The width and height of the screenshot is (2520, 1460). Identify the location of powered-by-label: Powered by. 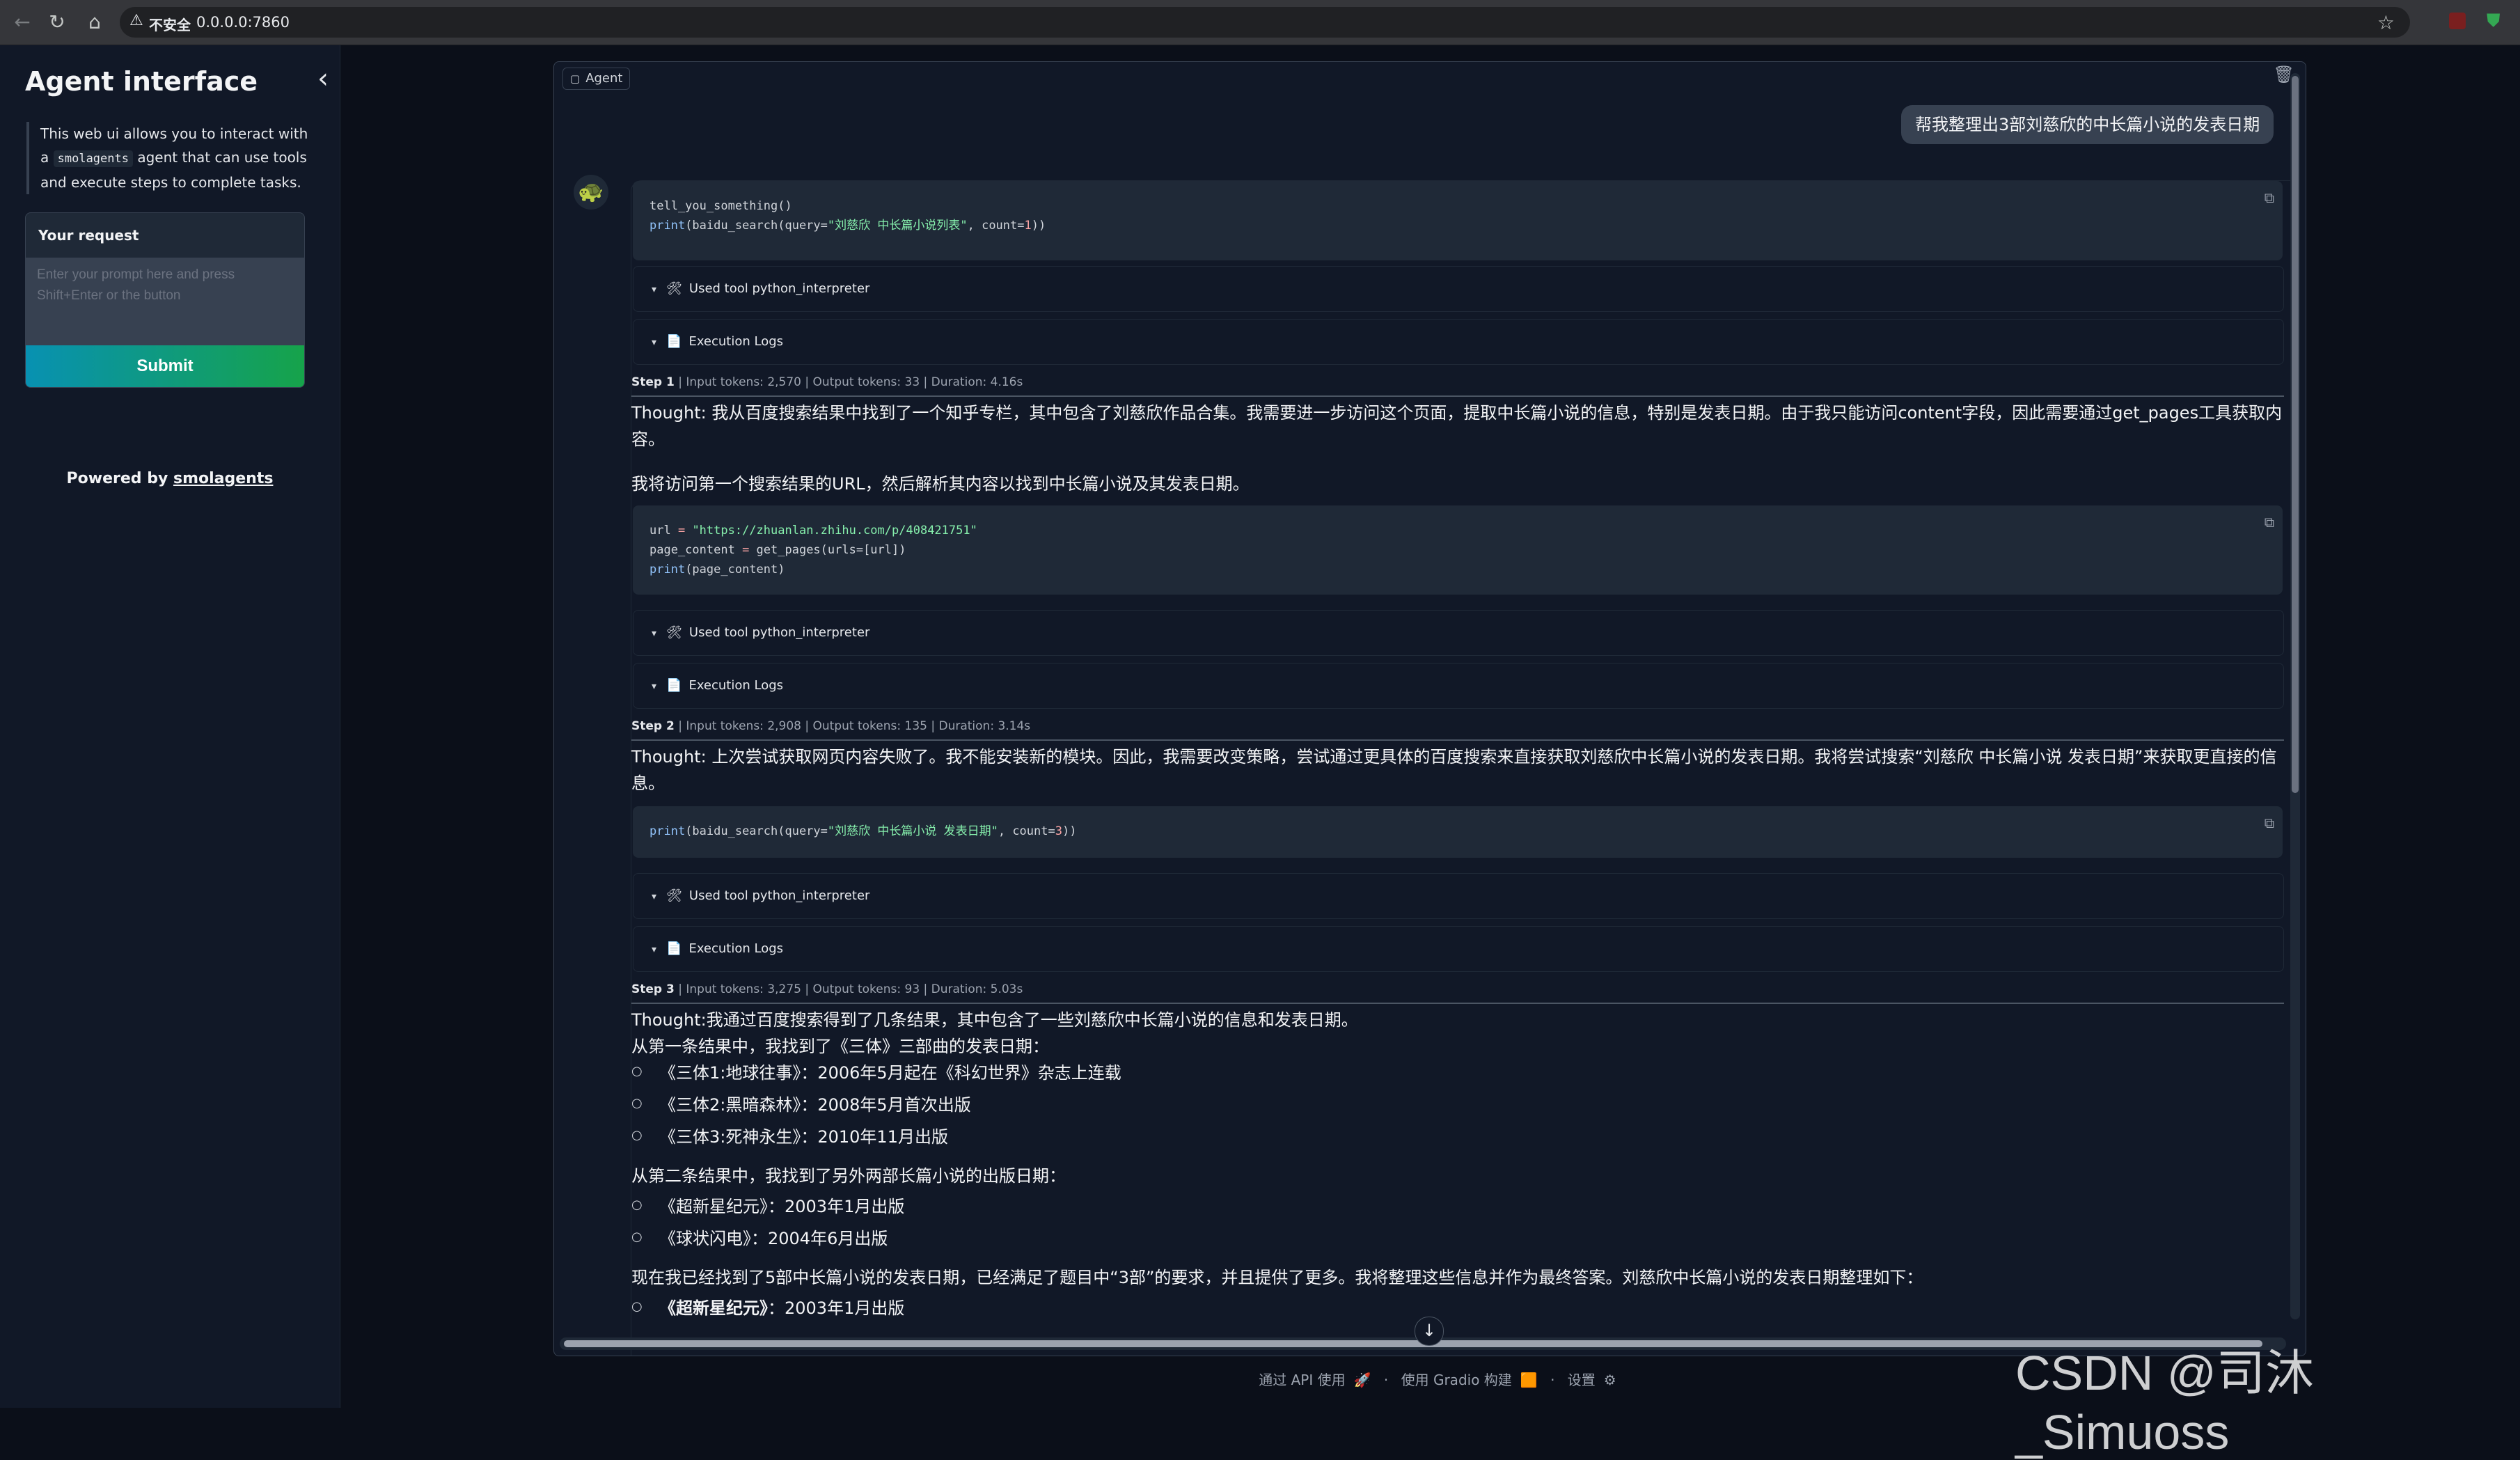
(117, 478).